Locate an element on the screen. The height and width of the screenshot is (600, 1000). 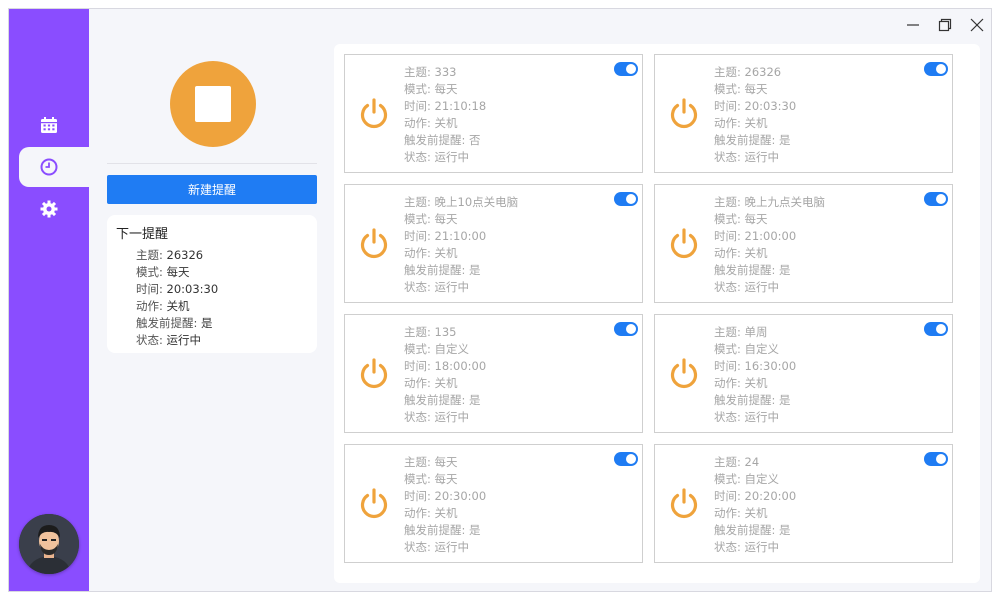
nav-settings is located at coordinates (49, 209).